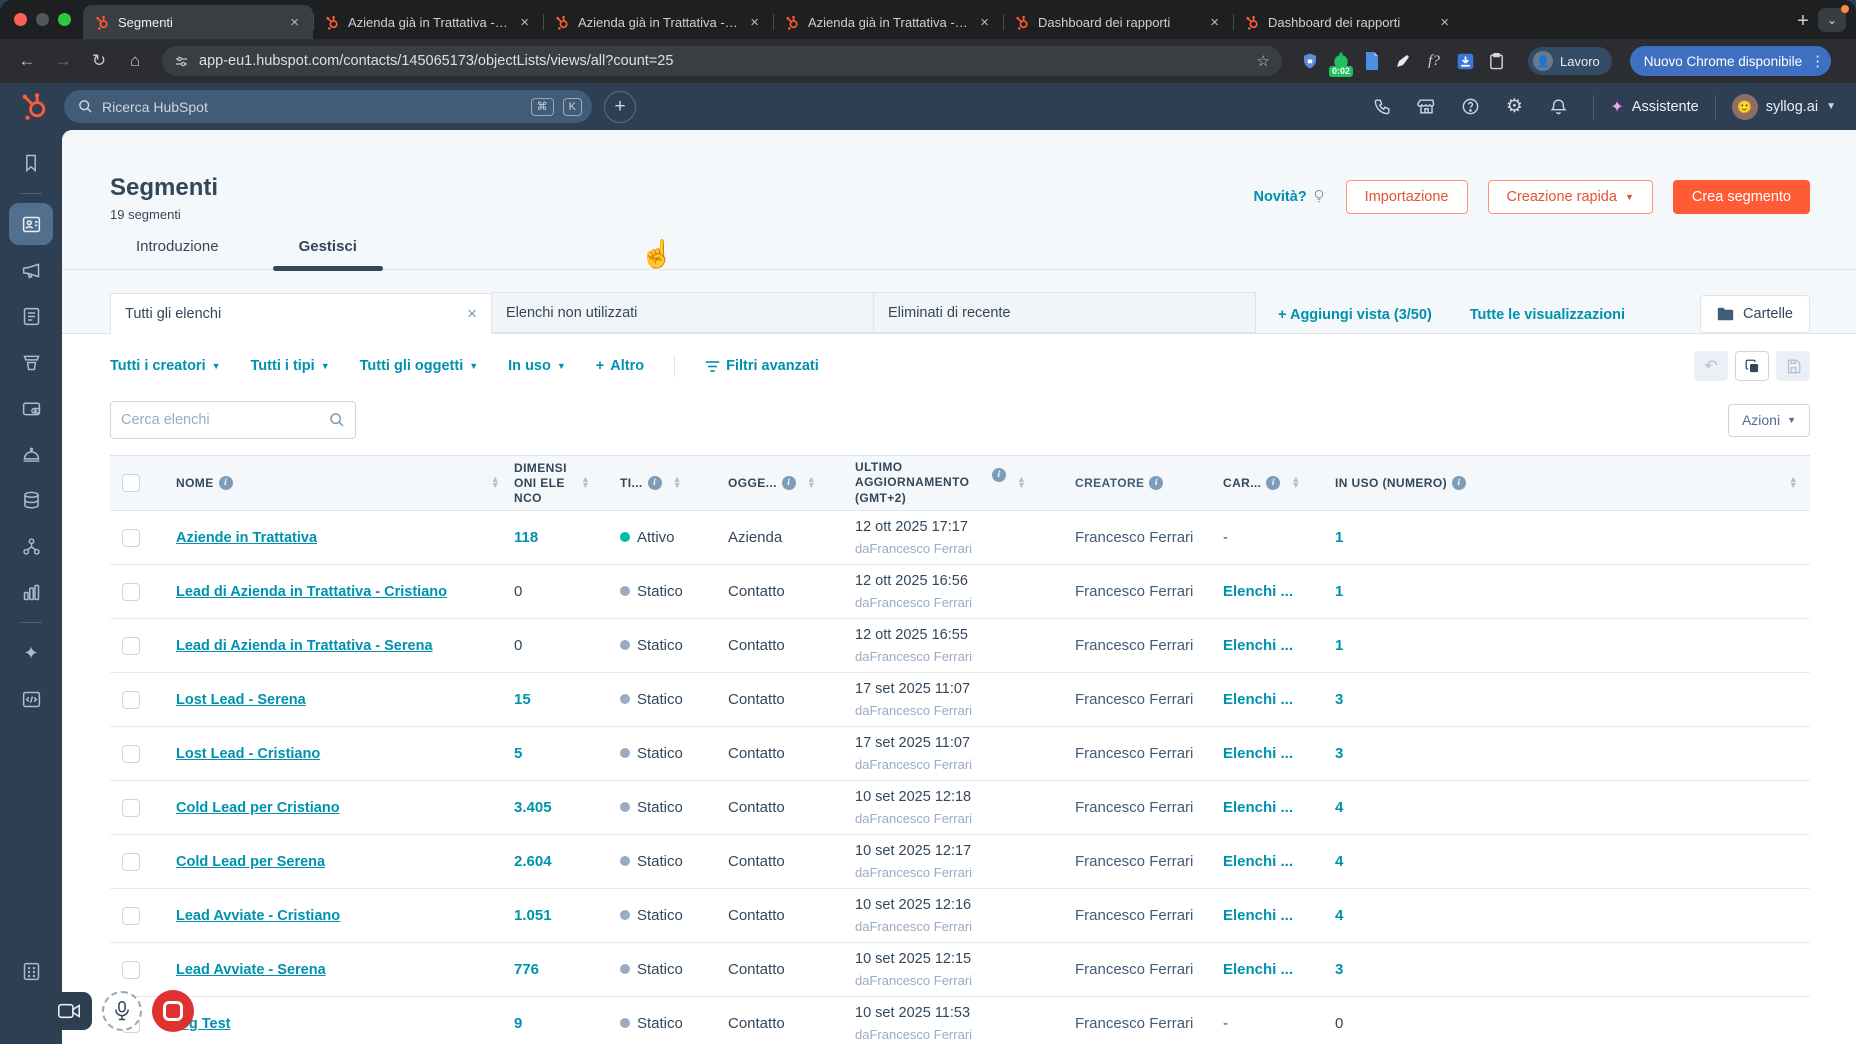  Describe the element at coordinates (1833, 18) in the screenshot. I see `tab-search-button: ⌄` at that location.